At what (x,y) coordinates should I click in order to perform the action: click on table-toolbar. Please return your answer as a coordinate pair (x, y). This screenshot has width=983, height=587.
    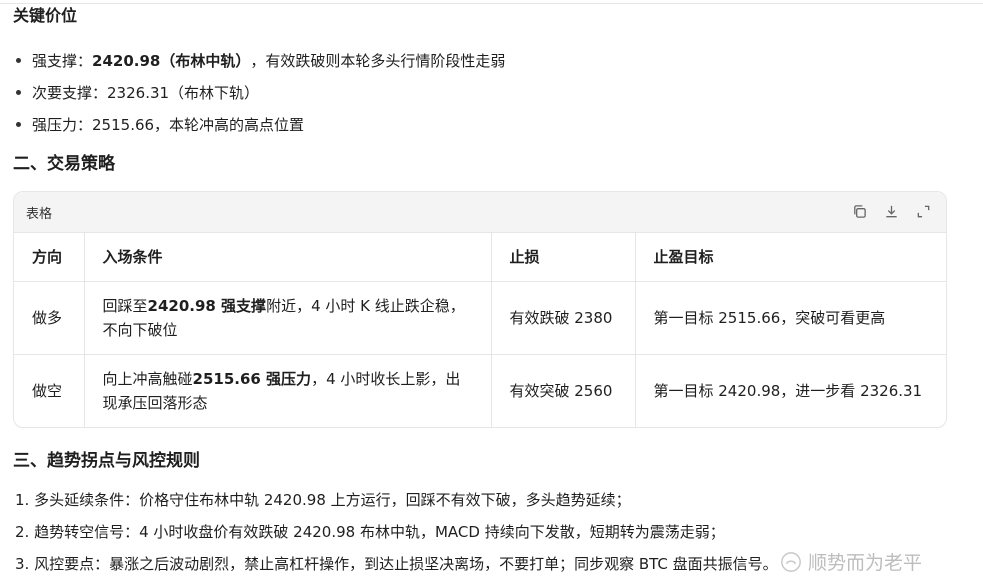
    Looking at the image, I should click on (891, 211).